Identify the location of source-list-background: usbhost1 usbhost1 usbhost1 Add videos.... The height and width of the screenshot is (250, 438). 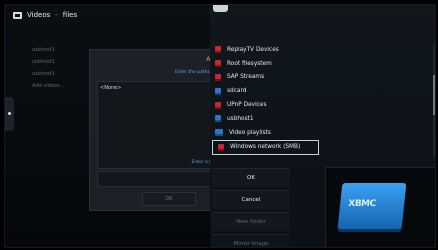
(48, 68).